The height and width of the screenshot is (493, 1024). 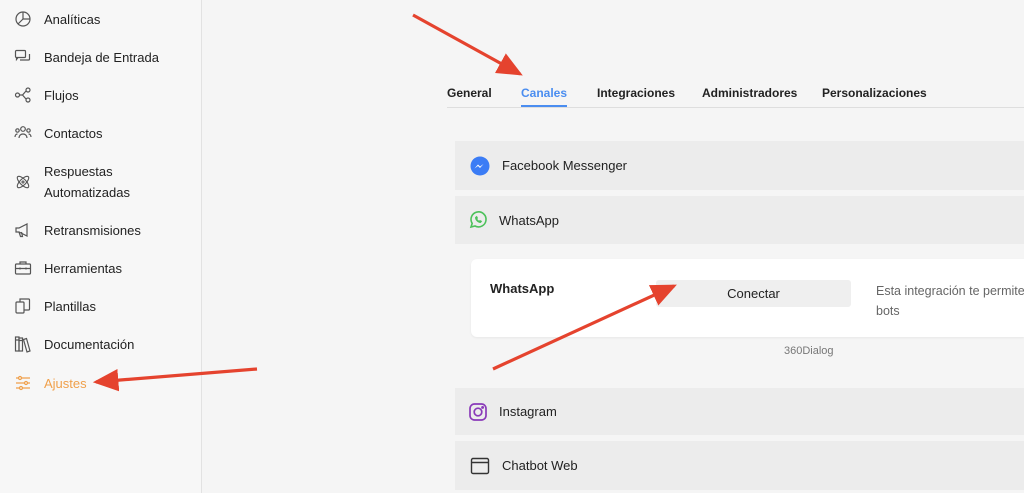 What do you see at coordinates (950, 301) in the screenshot?
I see `integration-description: Esta integración te permite bots` at bounding box center [950, 301].